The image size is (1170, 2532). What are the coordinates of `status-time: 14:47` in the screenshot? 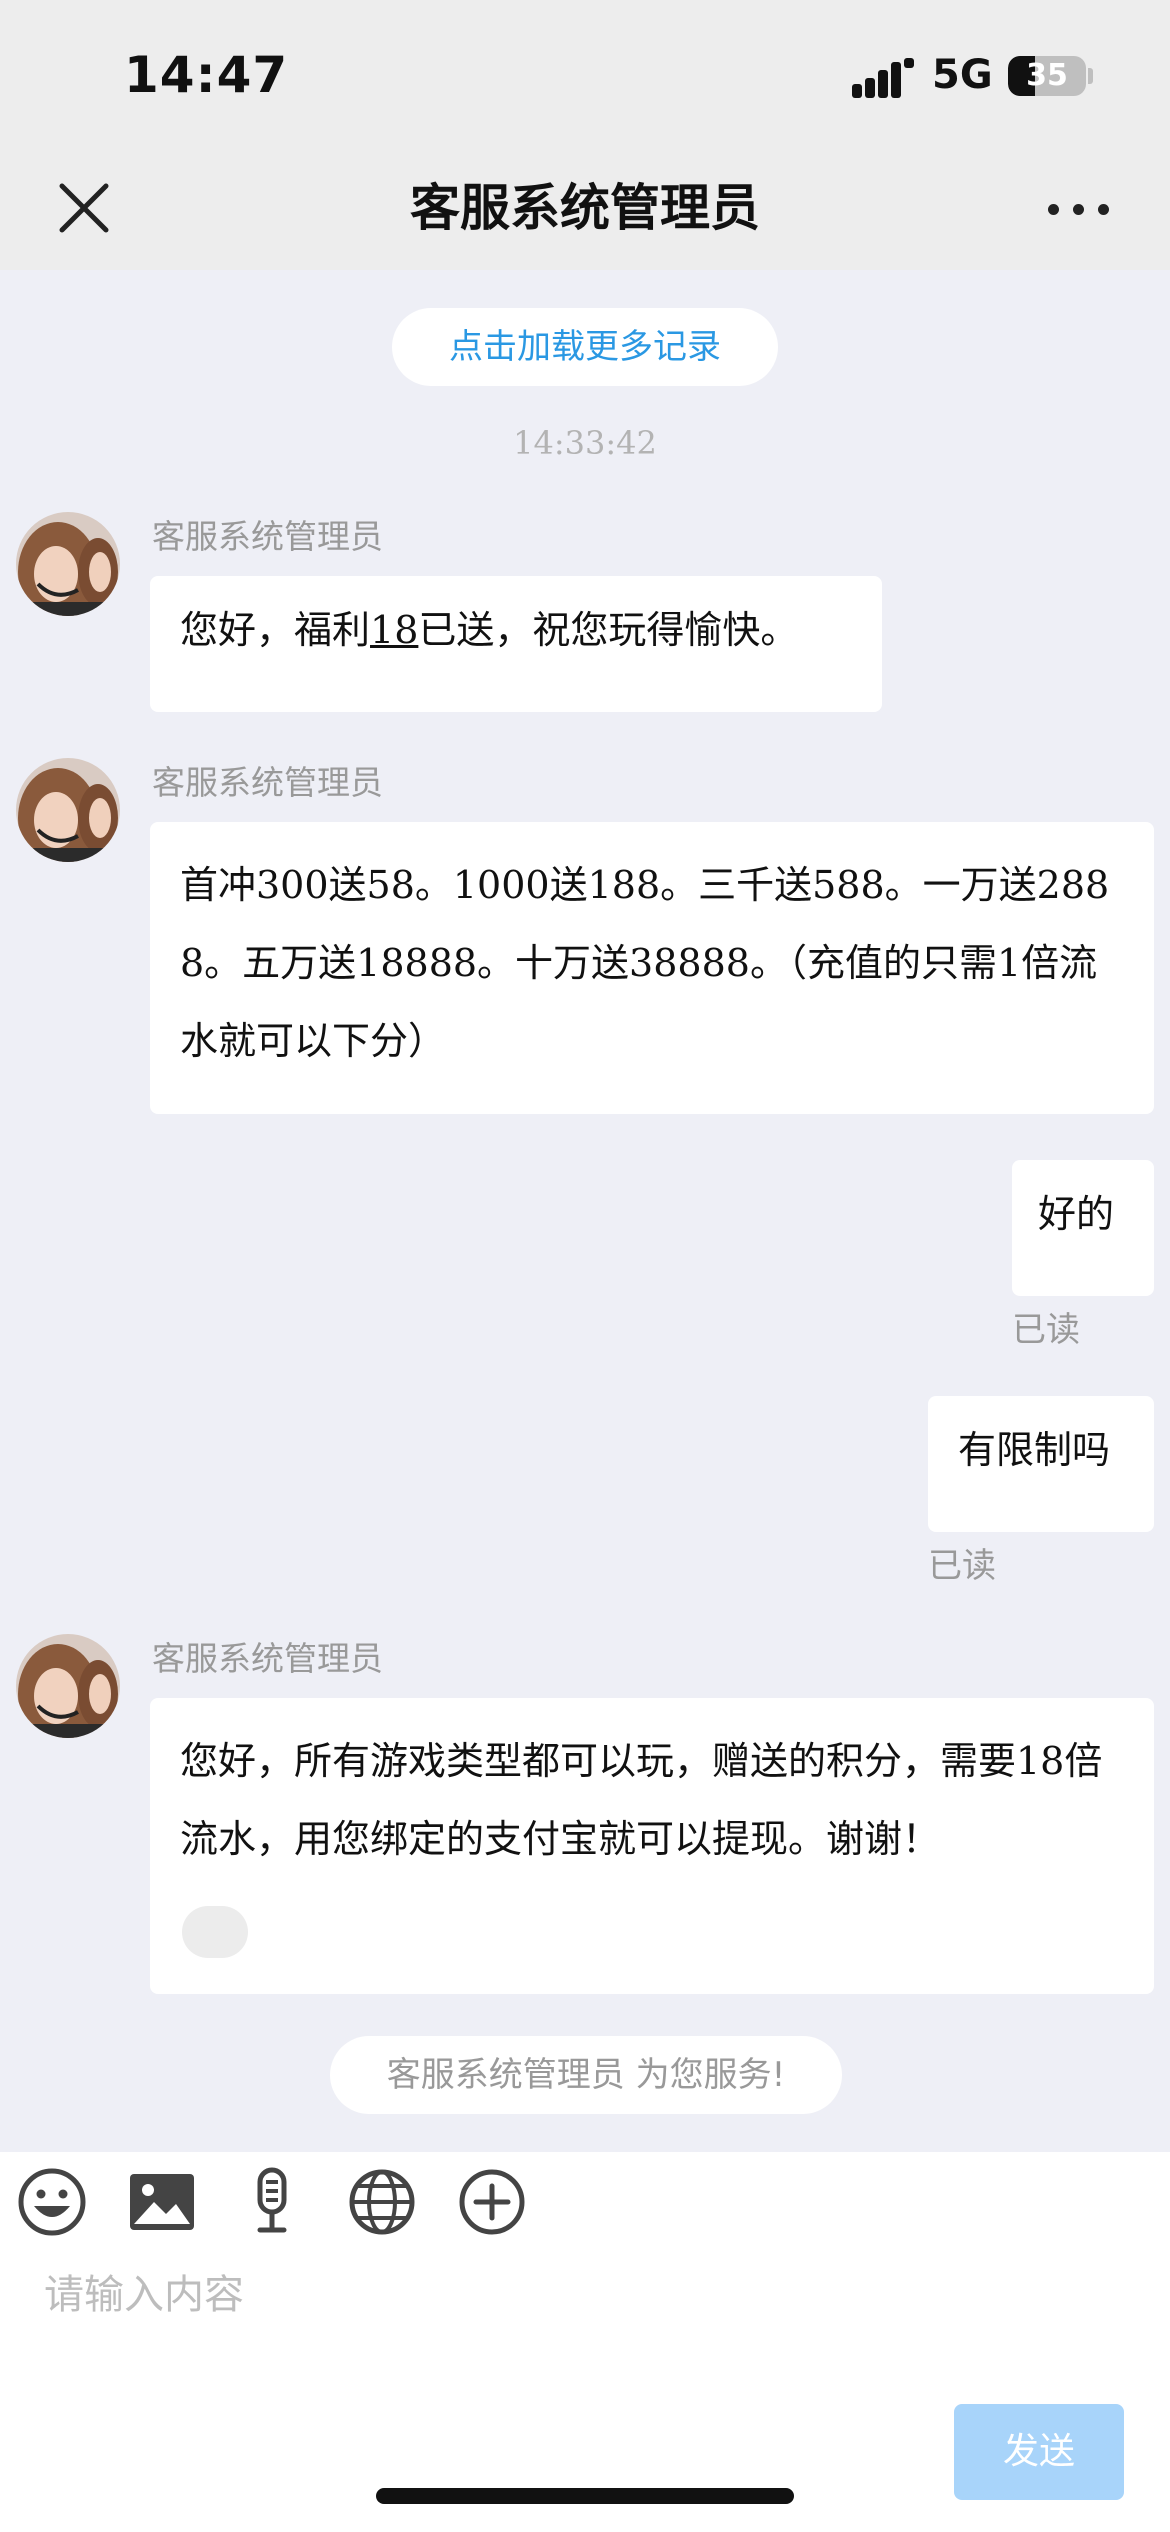 It's located at (206, 75).